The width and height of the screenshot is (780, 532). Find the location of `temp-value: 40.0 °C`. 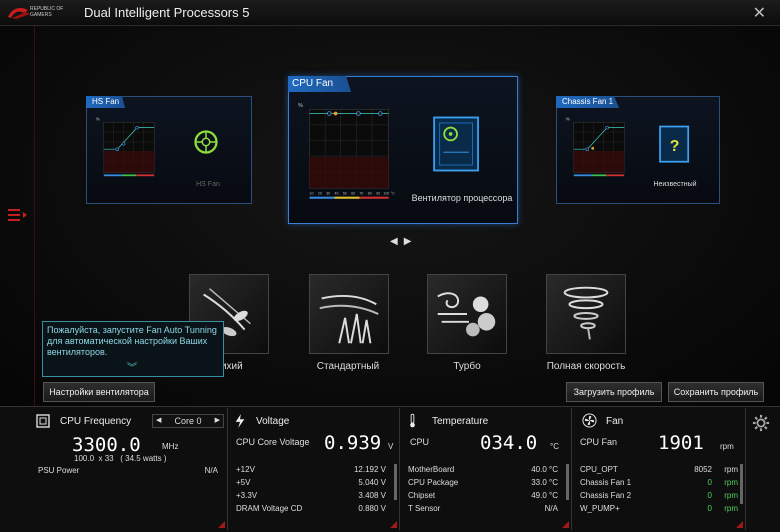

temp-value: 40.0 °C is located at coordinates (544, 469).